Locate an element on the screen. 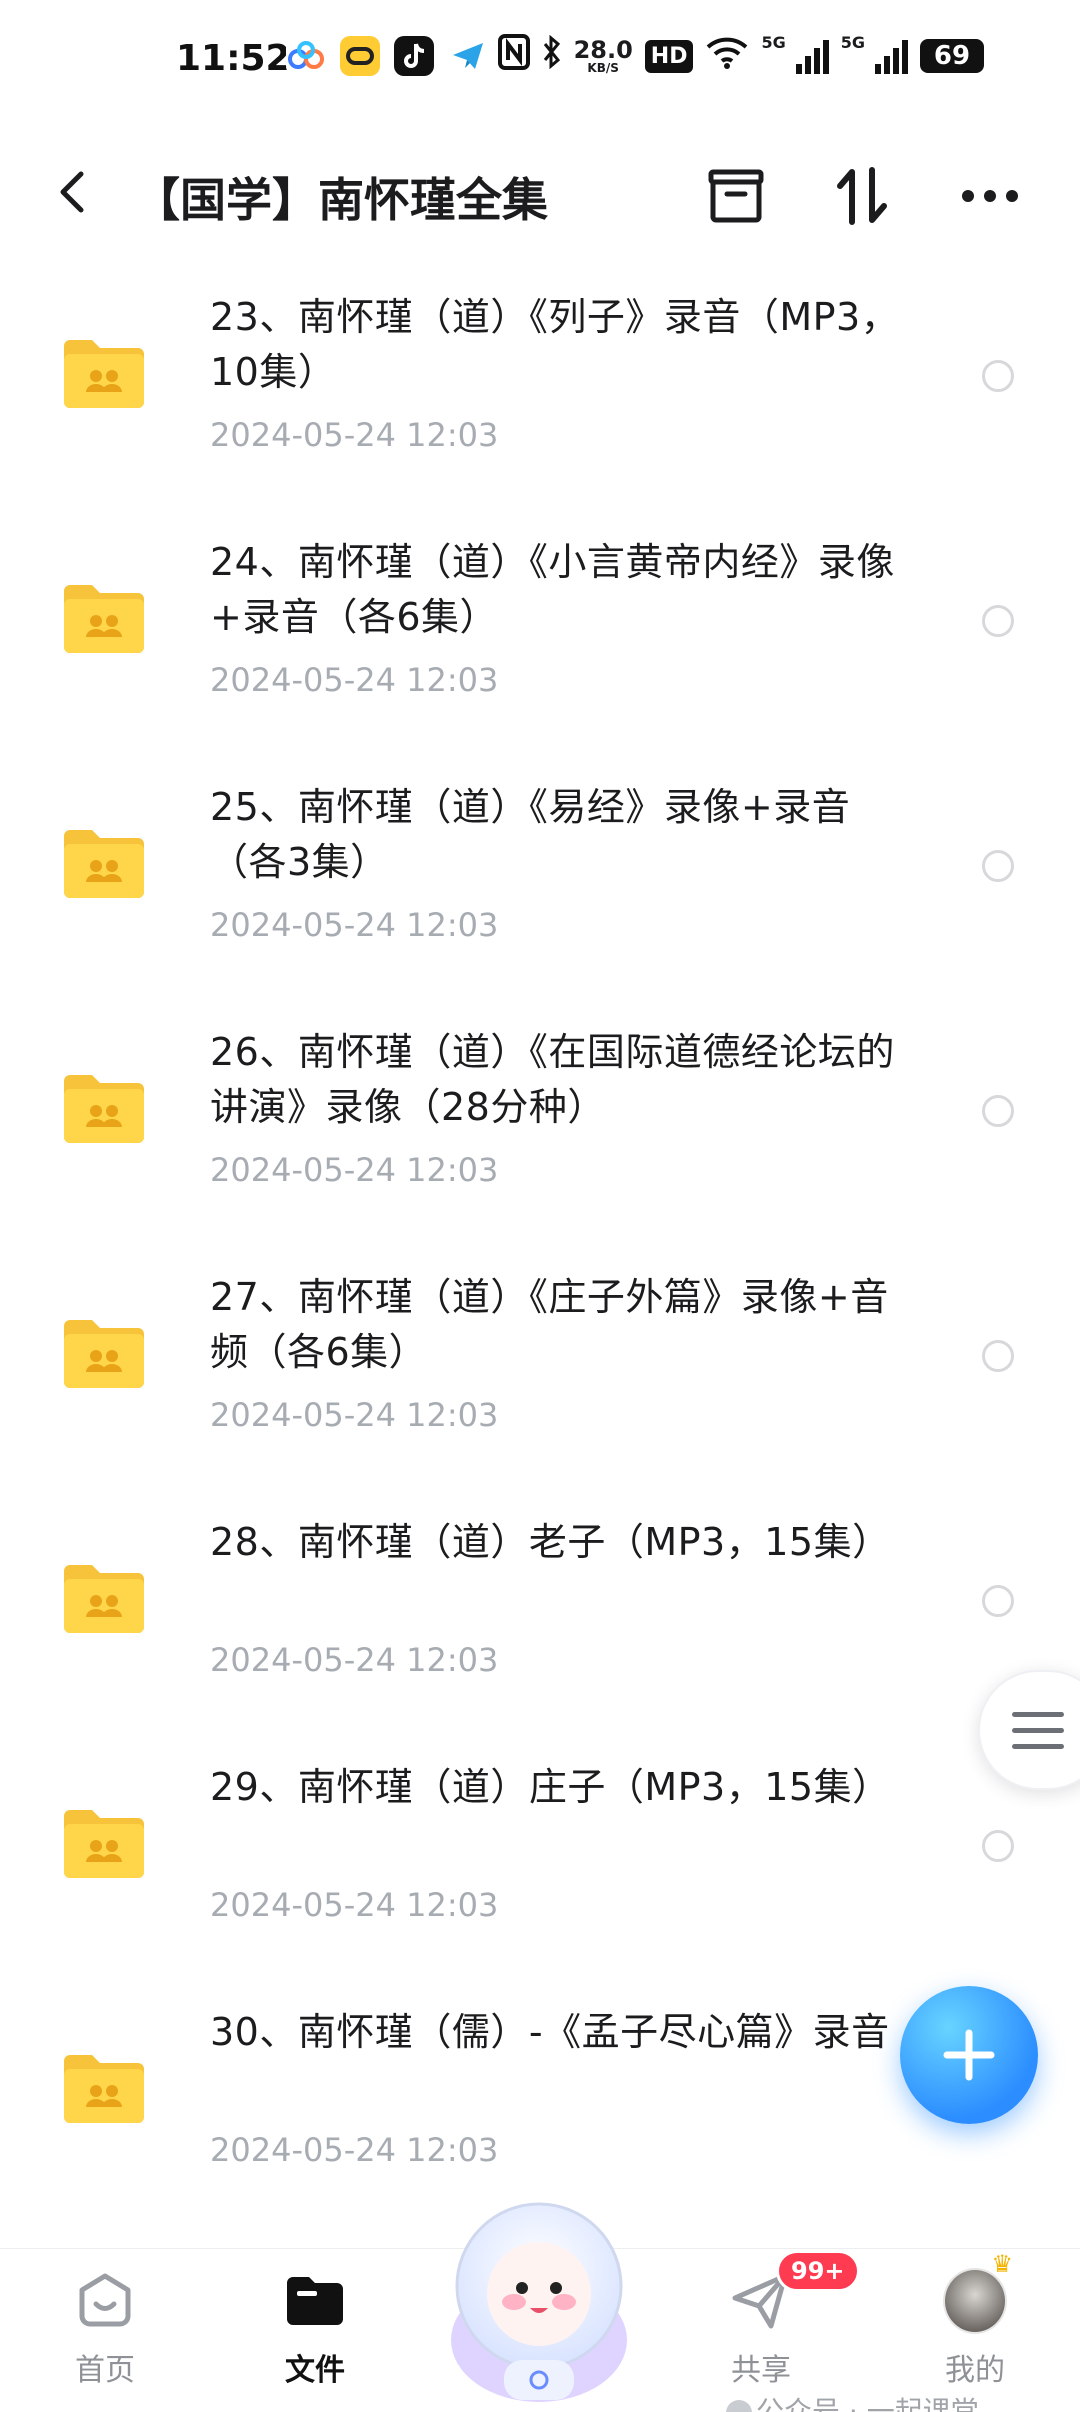 The image size is (1080, 2412). home-icon is located at coordinates (105, 2301).